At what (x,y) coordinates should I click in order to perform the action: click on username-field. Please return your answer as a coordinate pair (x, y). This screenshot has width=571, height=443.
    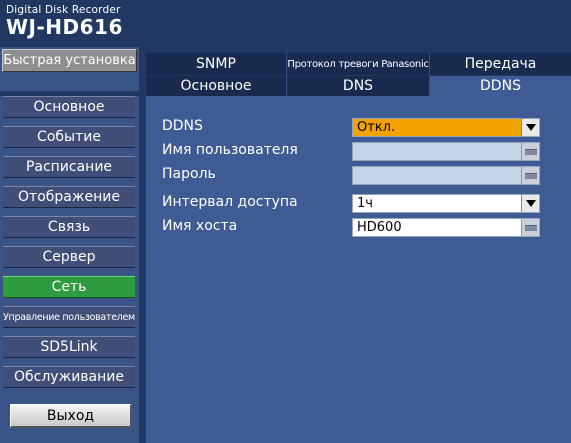
    Looking at the image, I should click on (446, 151).